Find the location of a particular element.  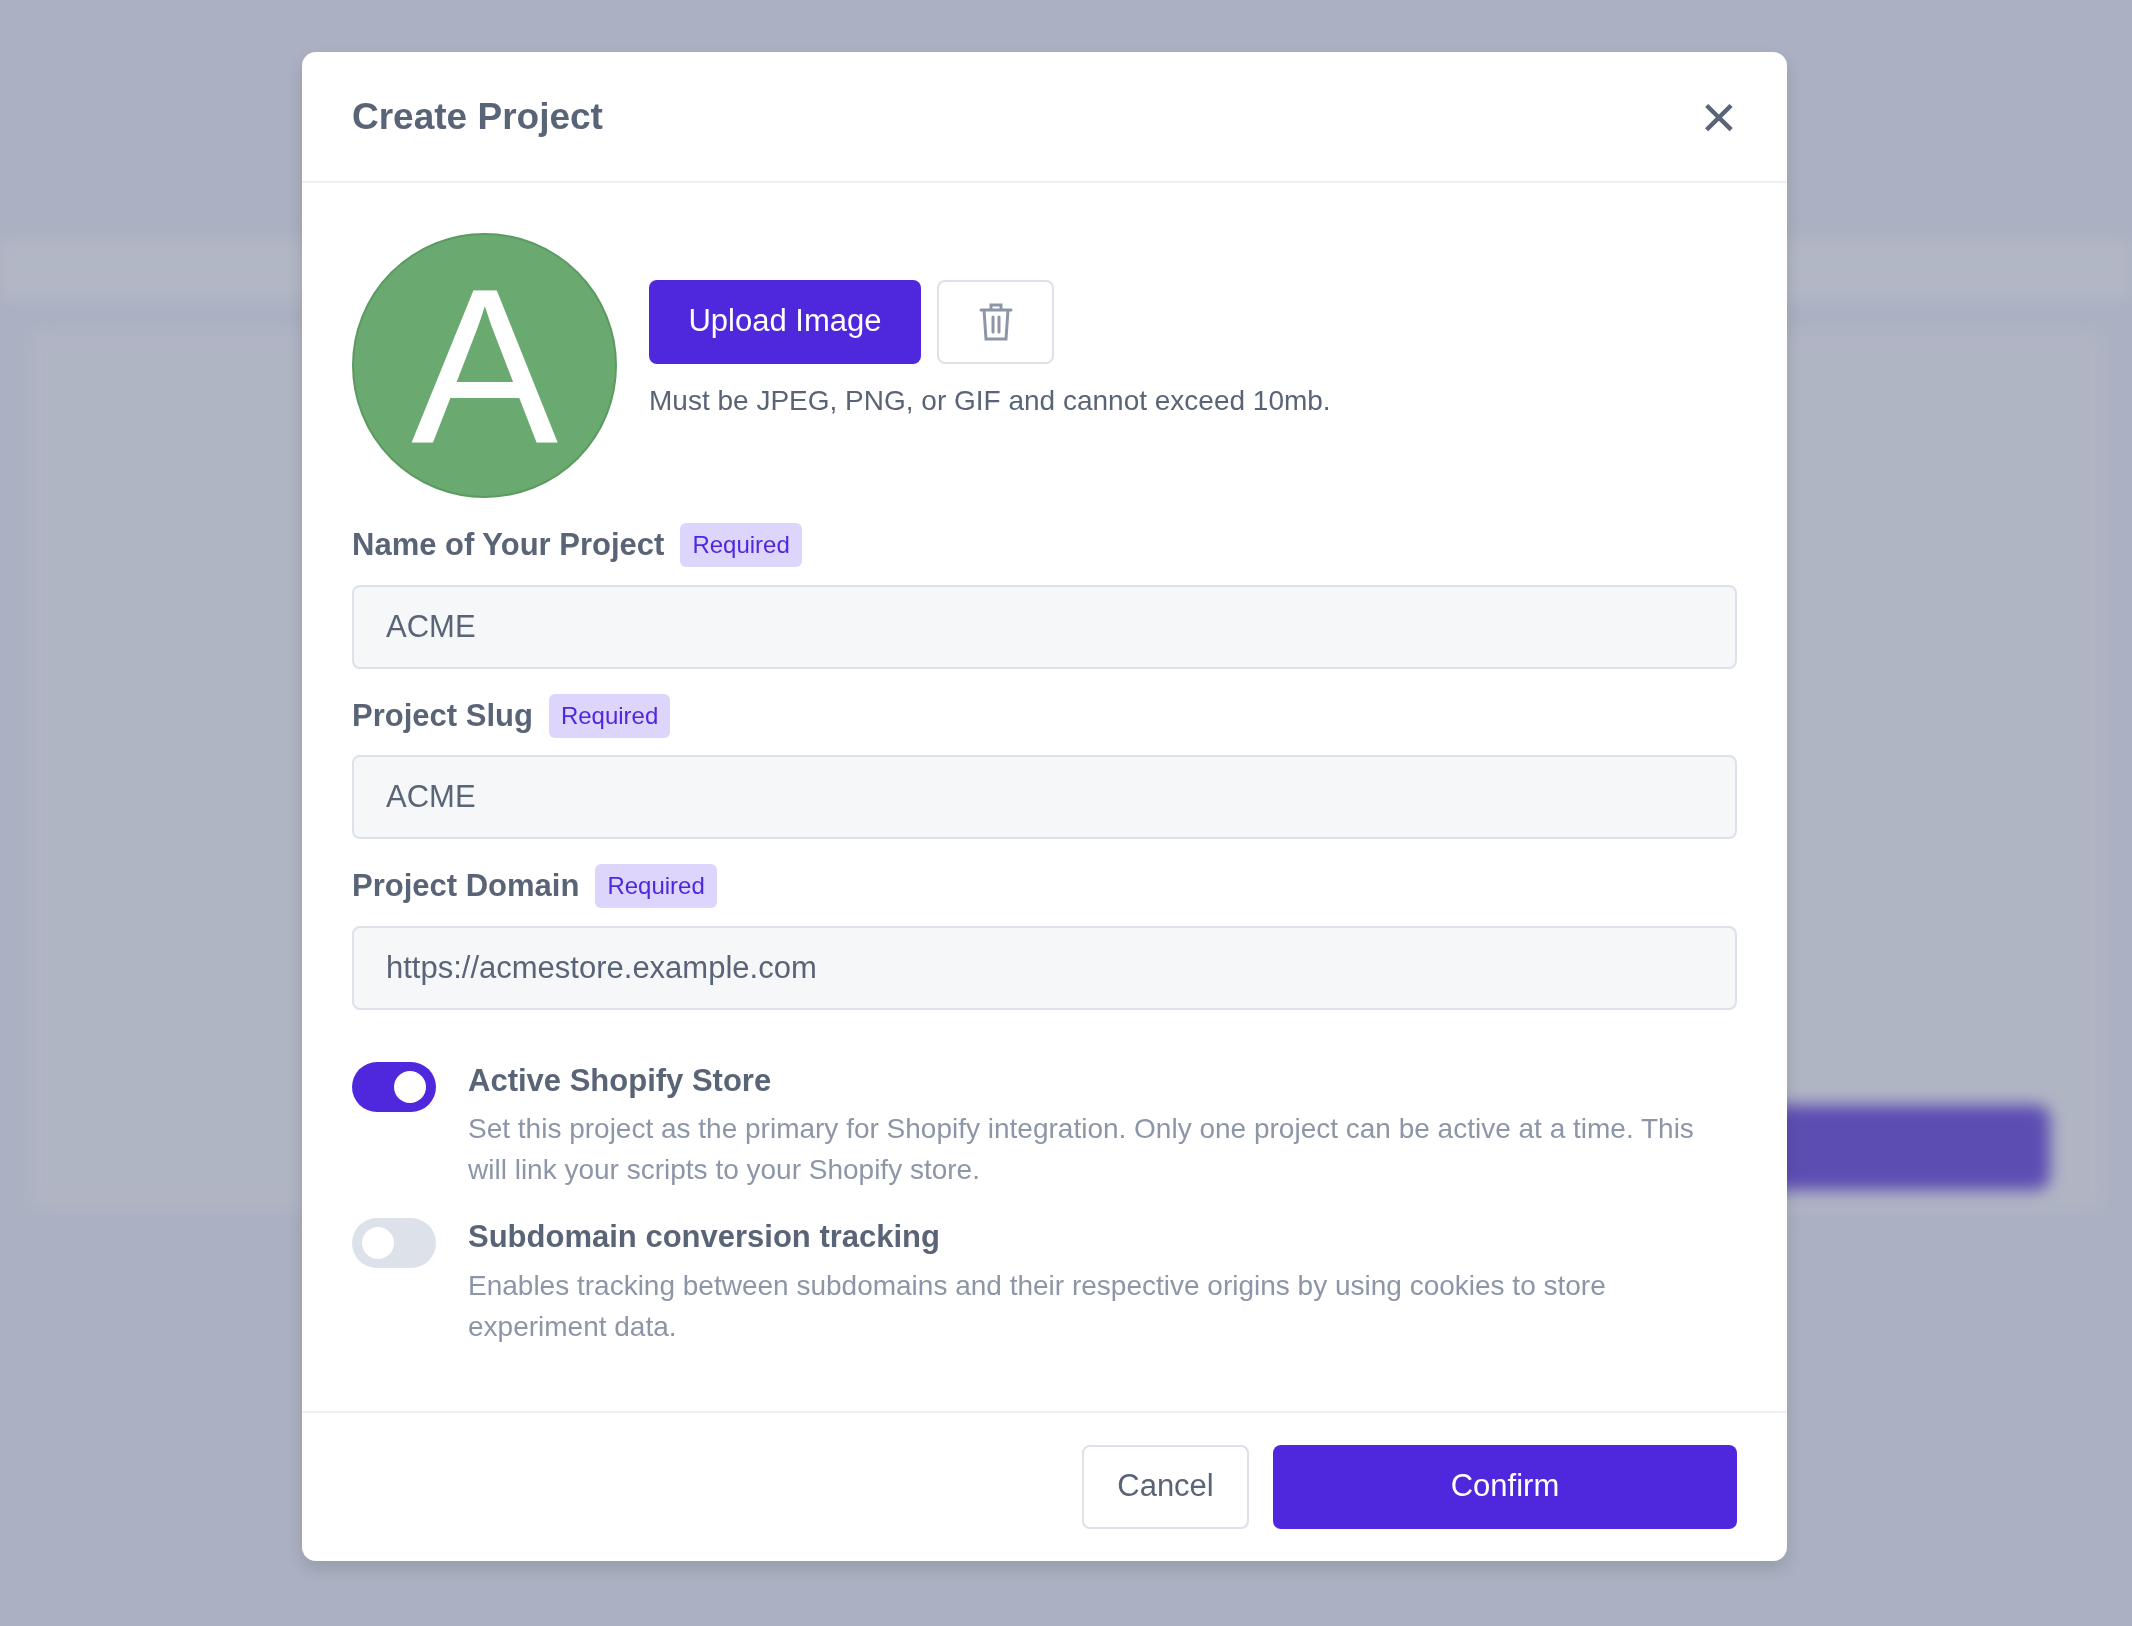

field-label: Project Domain is located at coordinates (466, 886).